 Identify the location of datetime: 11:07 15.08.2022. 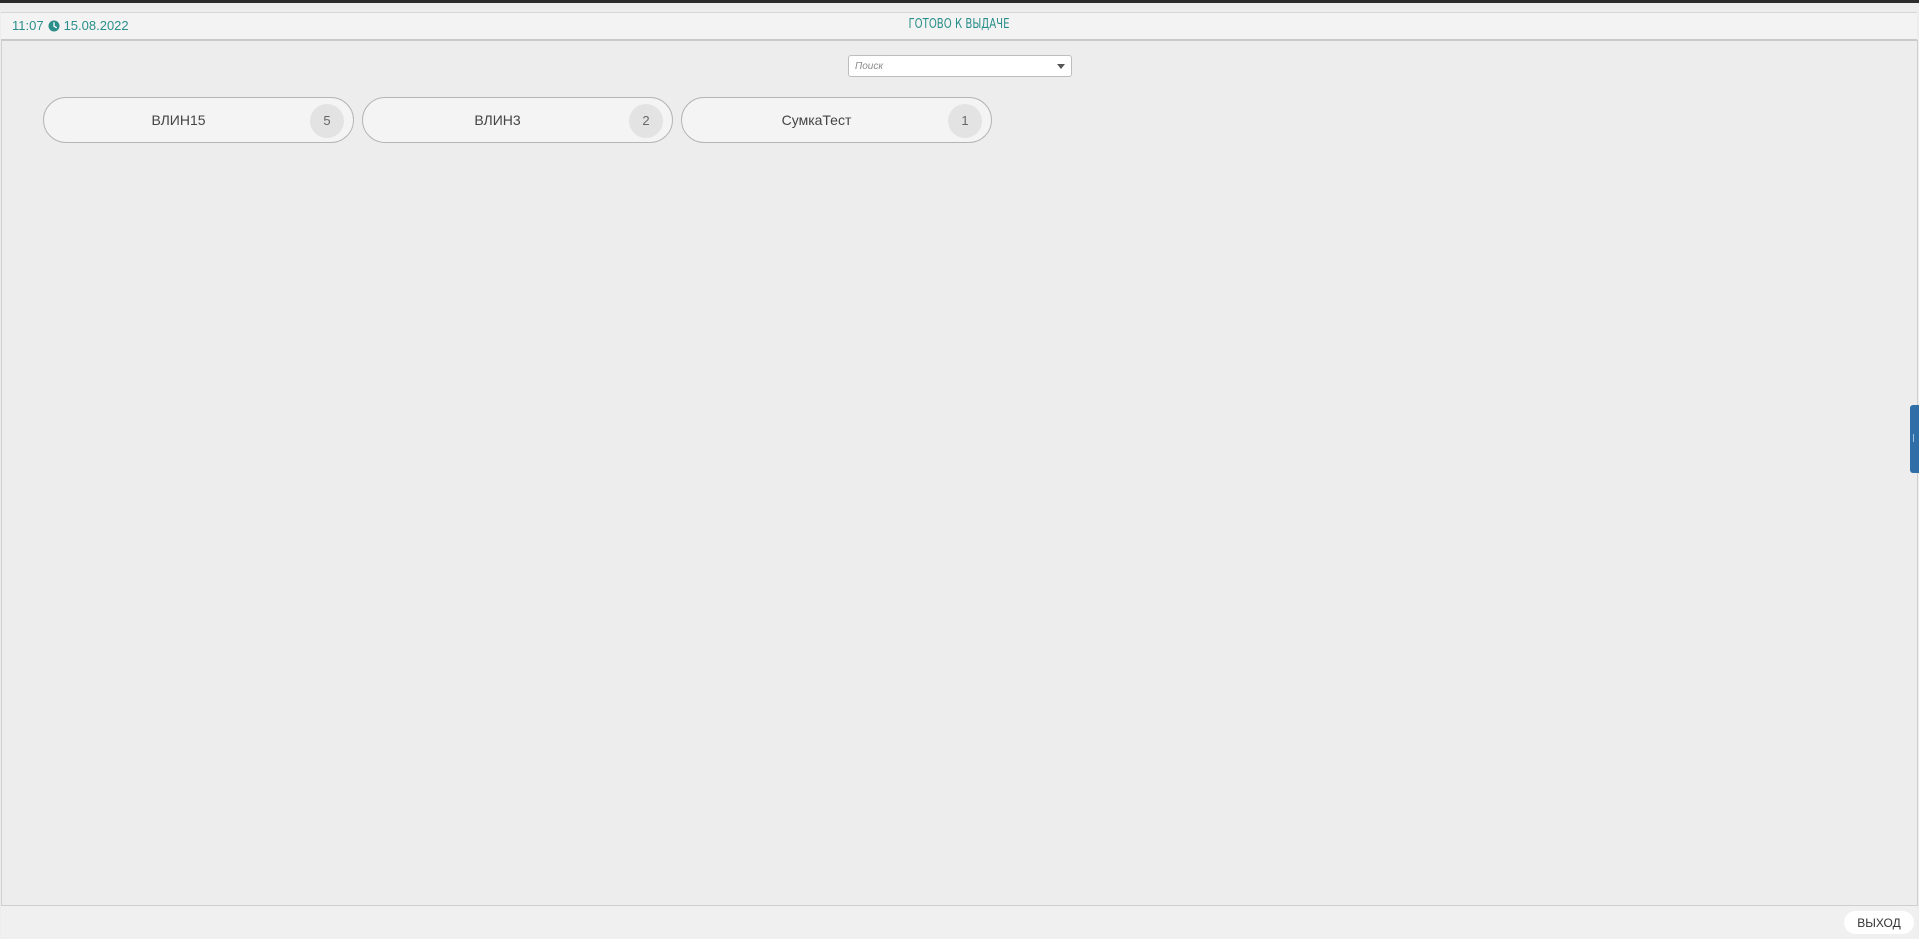
(70, 25).